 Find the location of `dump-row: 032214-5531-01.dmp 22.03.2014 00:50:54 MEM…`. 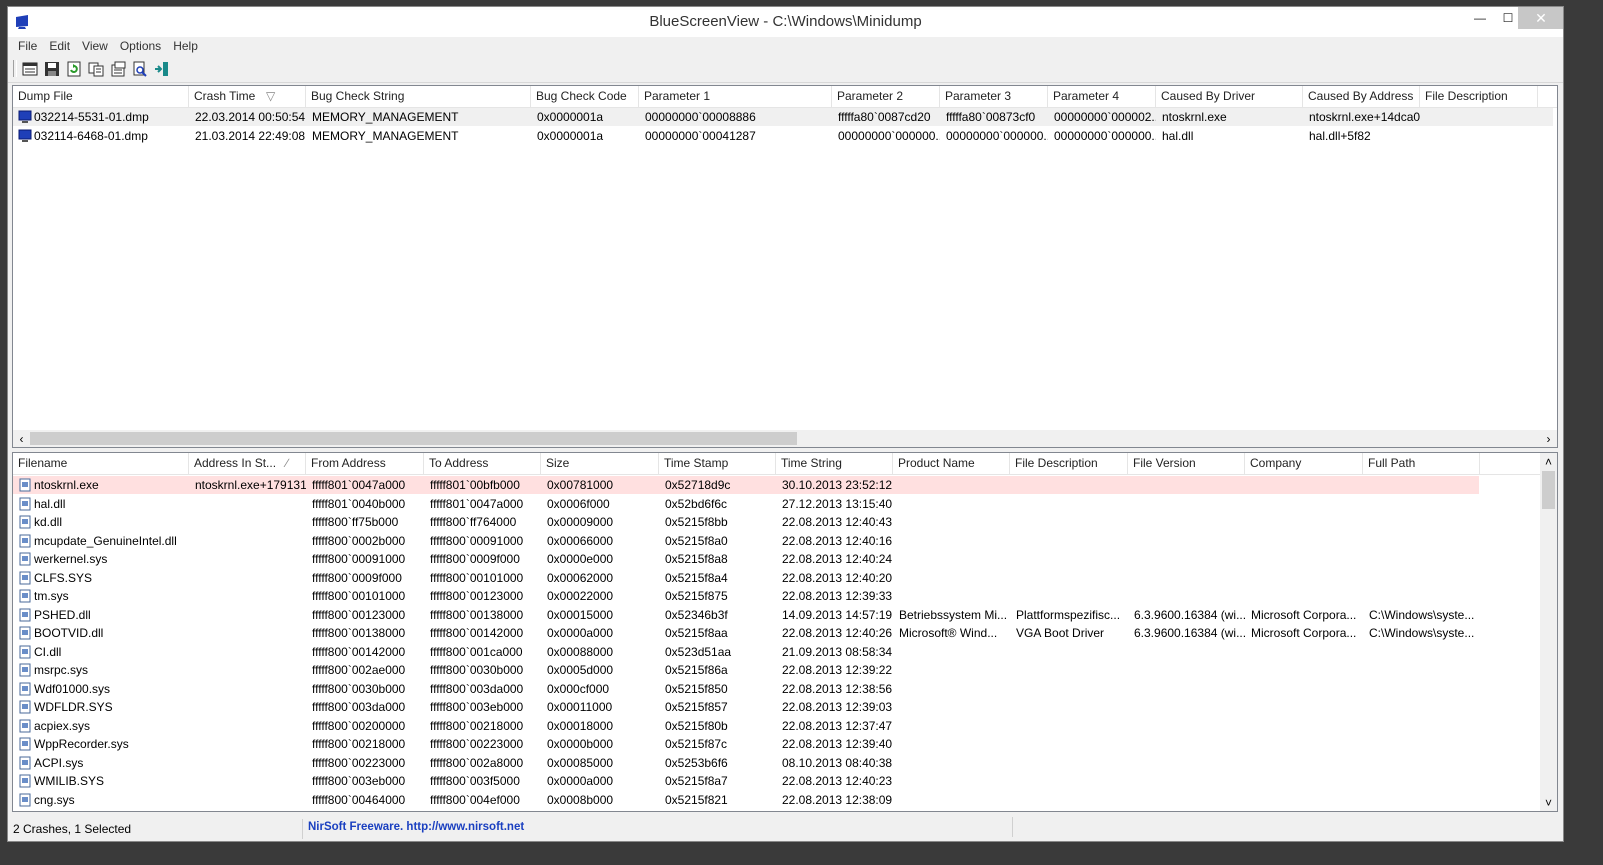

dump-row: 032214-5531-01.dmp 22.03.2014 00:50:54 MEM… is located at coordinates (783, 117).